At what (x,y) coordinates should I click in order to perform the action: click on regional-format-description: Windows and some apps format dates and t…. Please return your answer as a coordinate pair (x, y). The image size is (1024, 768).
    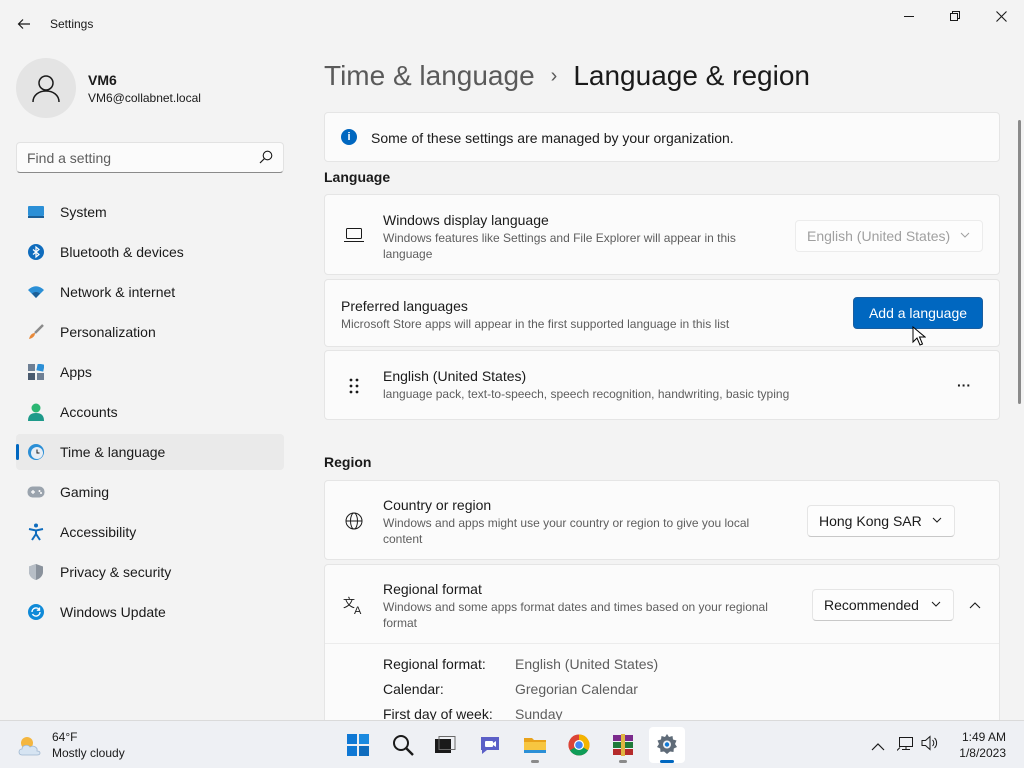
    Looking at the image, I should click on (575, 615).